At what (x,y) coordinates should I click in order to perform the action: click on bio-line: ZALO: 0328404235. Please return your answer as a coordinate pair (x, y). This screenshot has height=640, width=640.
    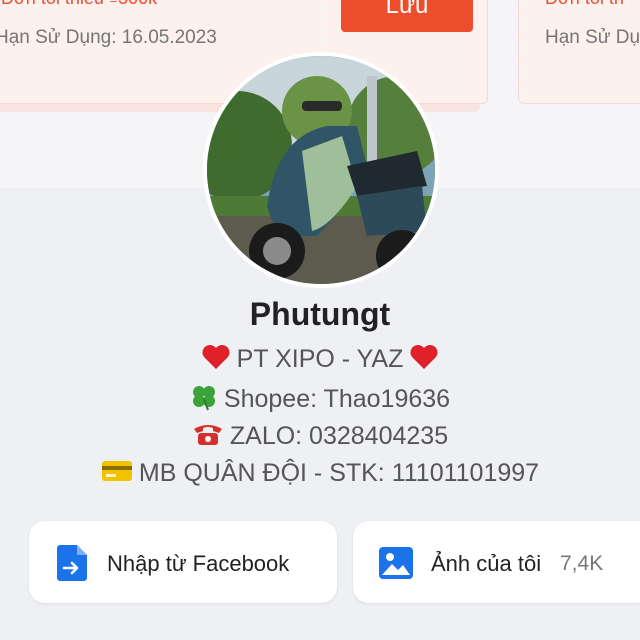
    Looking at the image, I should click on (320, 437).